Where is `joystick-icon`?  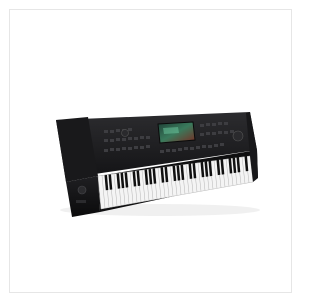
joystick-icon is located at coordinates (82, 190).